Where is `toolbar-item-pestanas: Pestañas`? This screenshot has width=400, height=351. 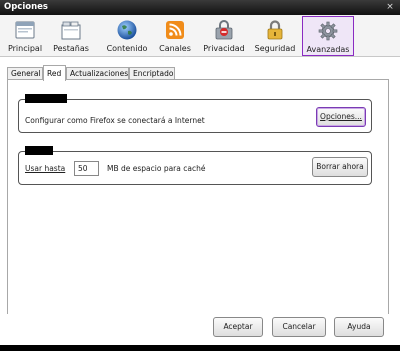
toolbar-item-pestanas: Pestañas is located at coordinates (71, 36).